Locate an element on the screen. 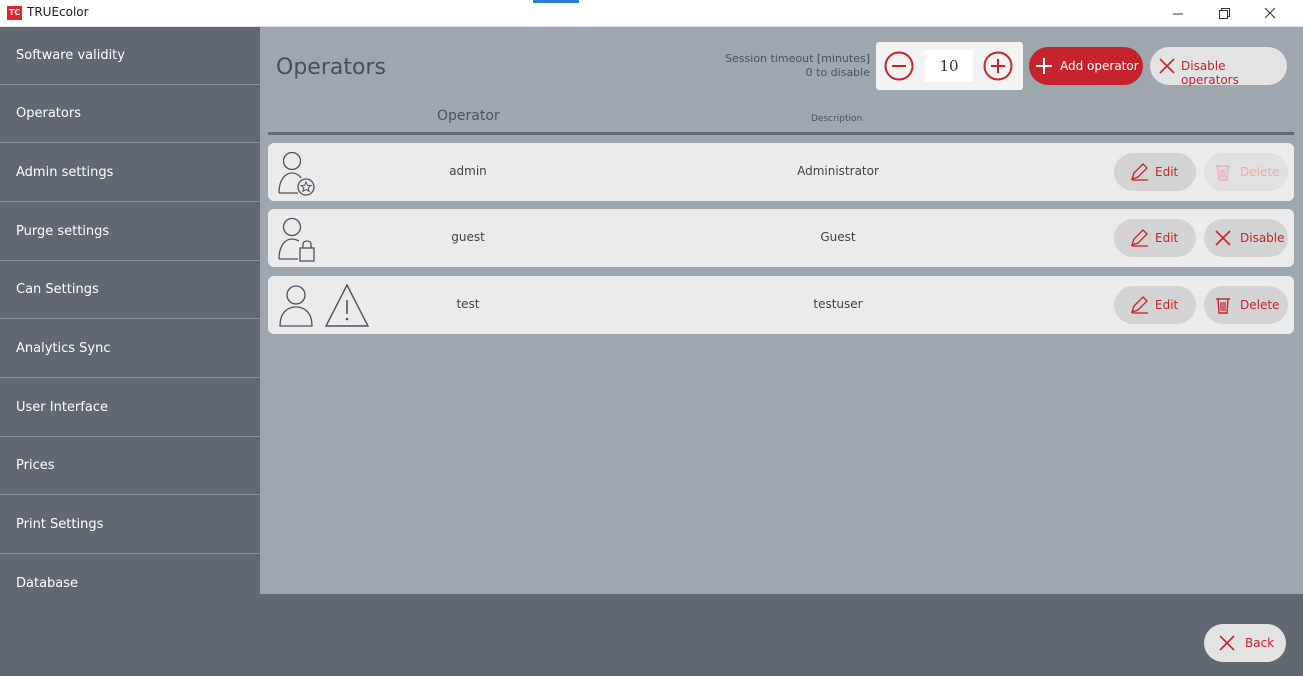 The width and height of the screenshot is (1303, 676). plus-circle-icon is located at coordinates (998, 66).